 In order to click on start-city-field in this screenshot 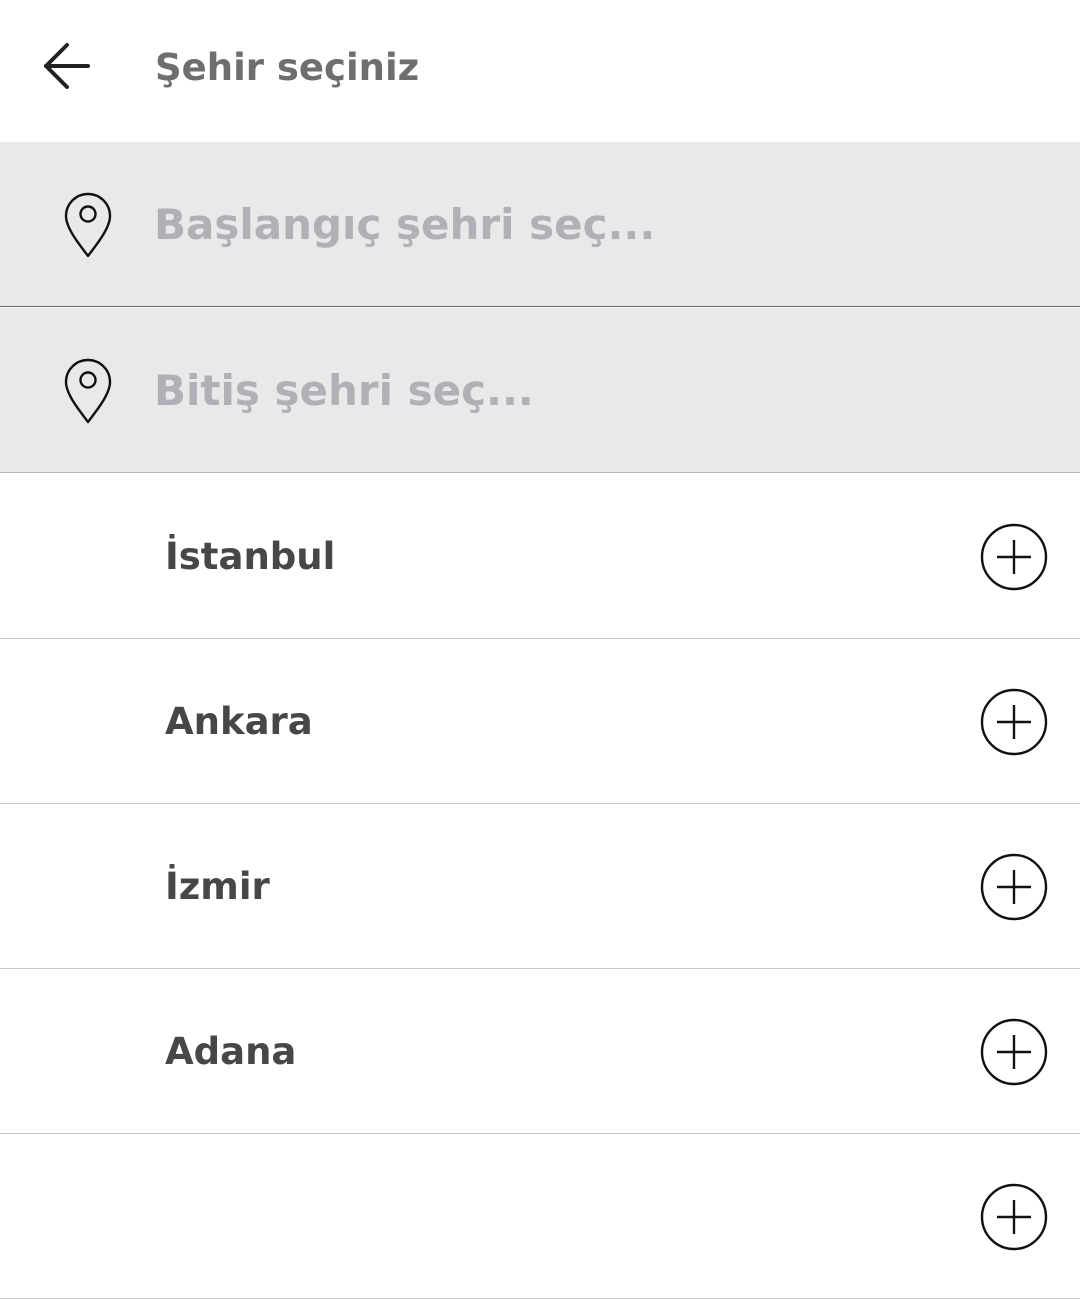, I will do `click(540, 224)`.